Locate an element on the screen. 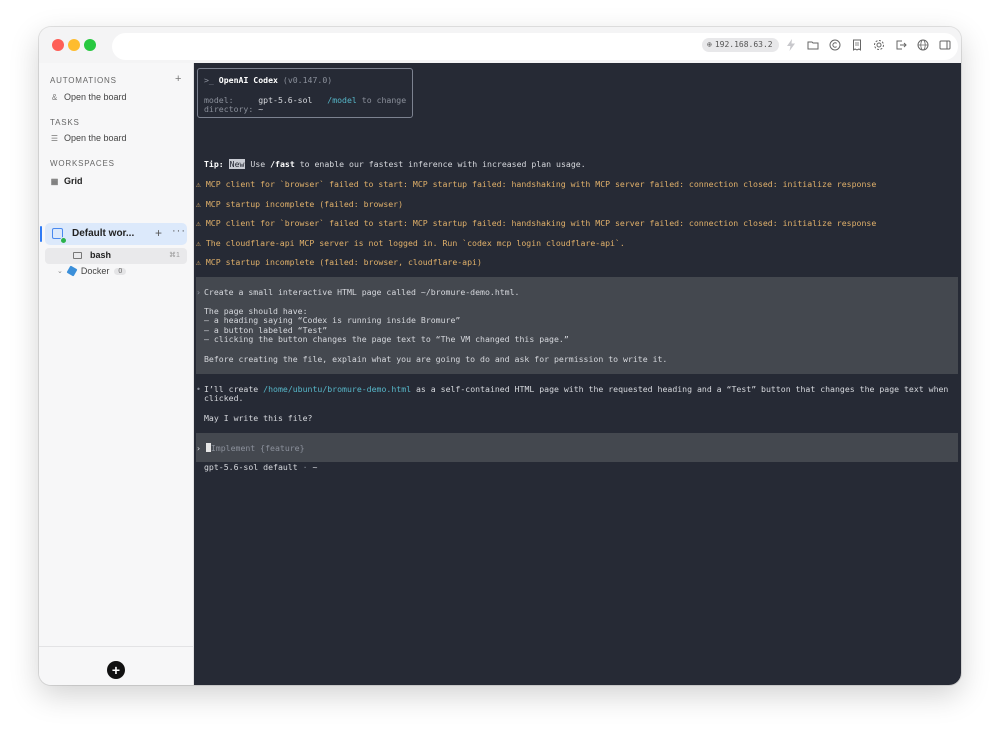  active-workspace-marker is located at coordinates (41, 234).